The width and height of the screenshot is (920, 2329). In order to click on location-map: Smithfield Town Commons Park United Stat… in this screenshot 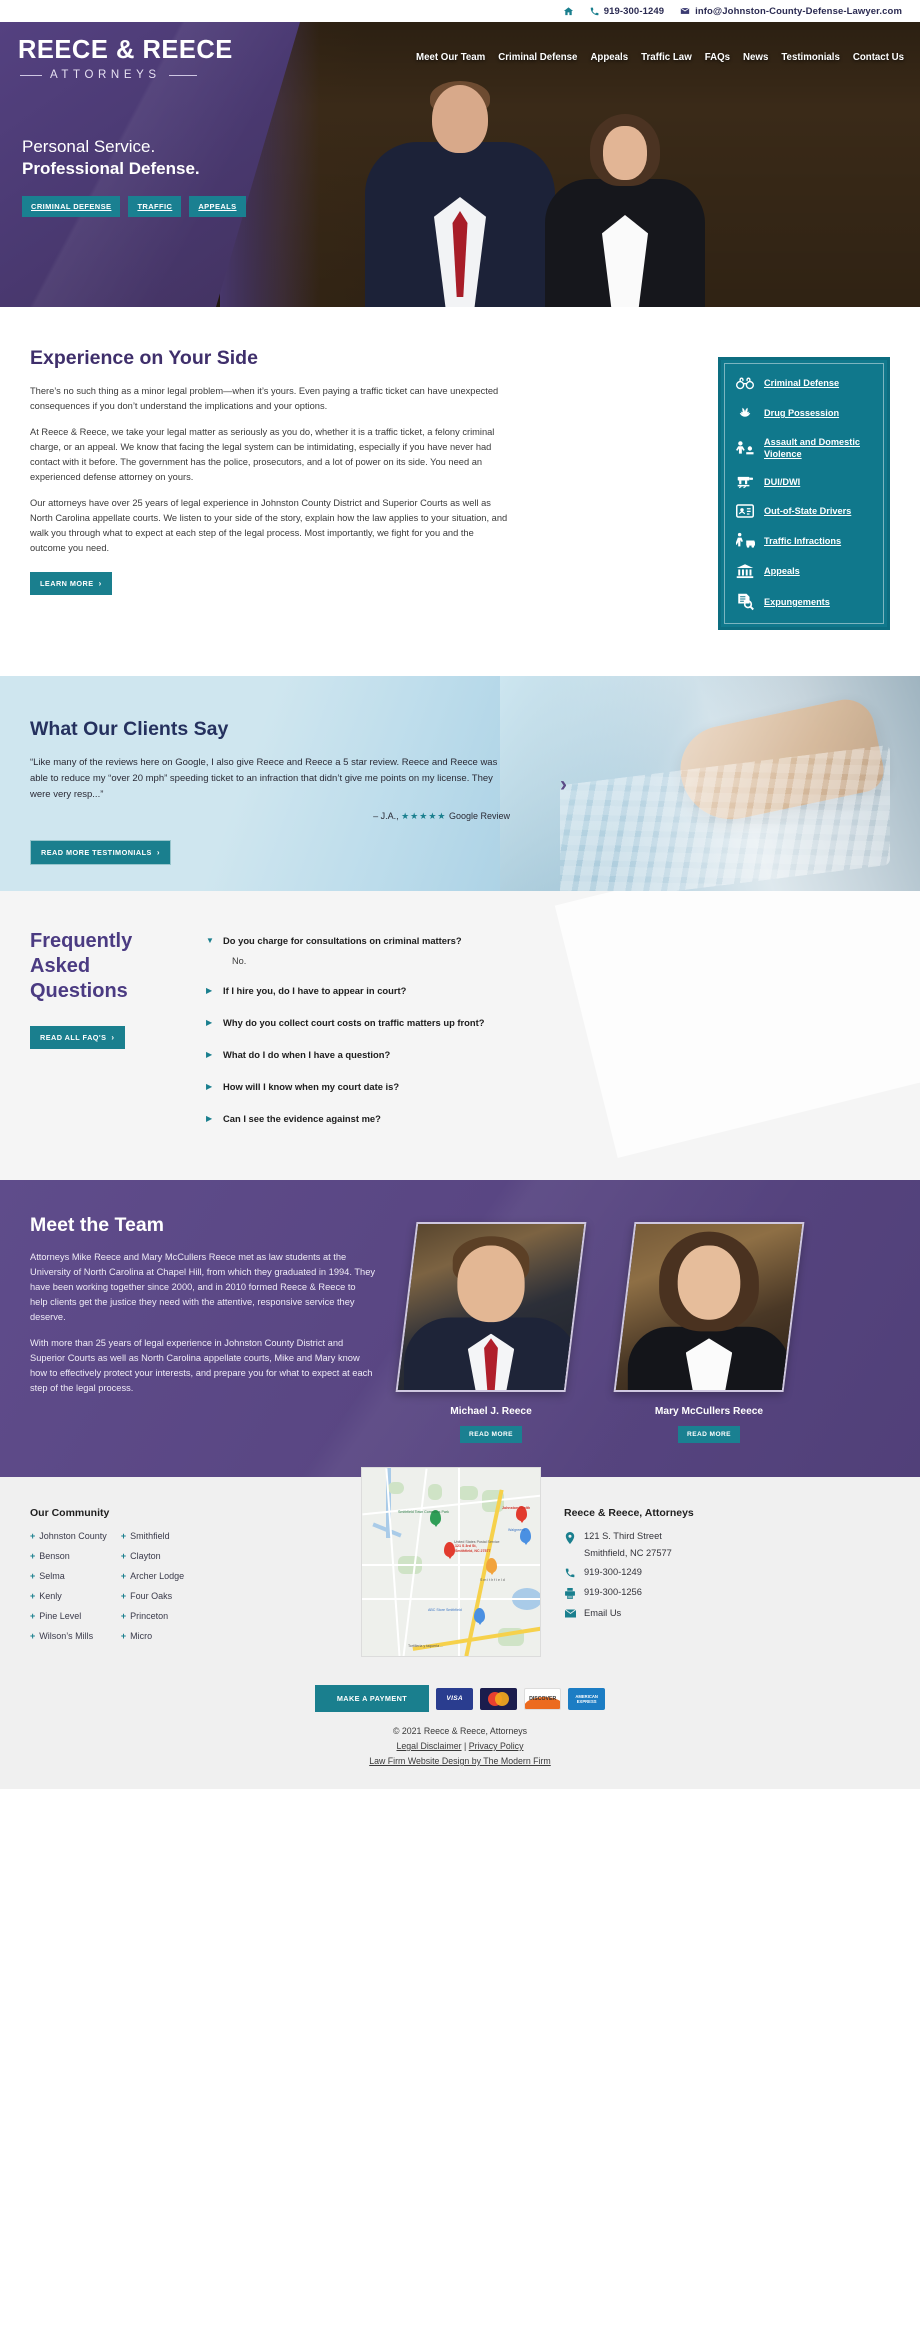, I will do `click(451, 1562)`.